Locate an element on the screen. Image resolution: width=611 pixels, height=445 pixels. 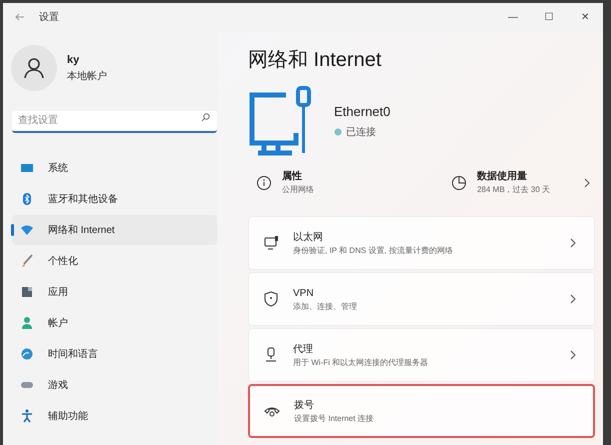
info-icon is located at coordinates (264, 182).